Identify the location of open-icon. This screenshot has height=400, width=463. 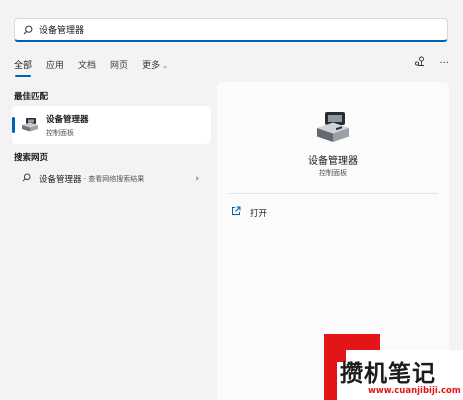
(236, 212).